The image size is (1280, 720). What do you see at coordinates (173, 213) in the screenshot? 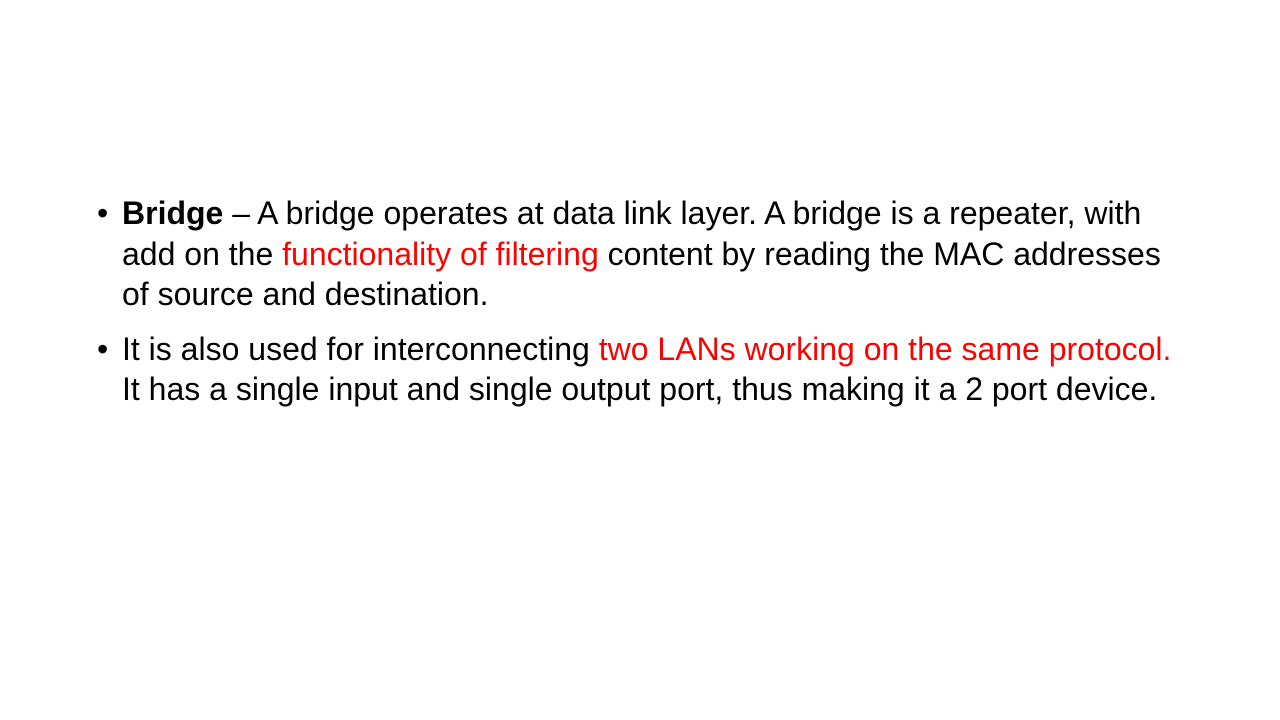
I see `bullet-term: Bridge` at bounding box center [173, 213].